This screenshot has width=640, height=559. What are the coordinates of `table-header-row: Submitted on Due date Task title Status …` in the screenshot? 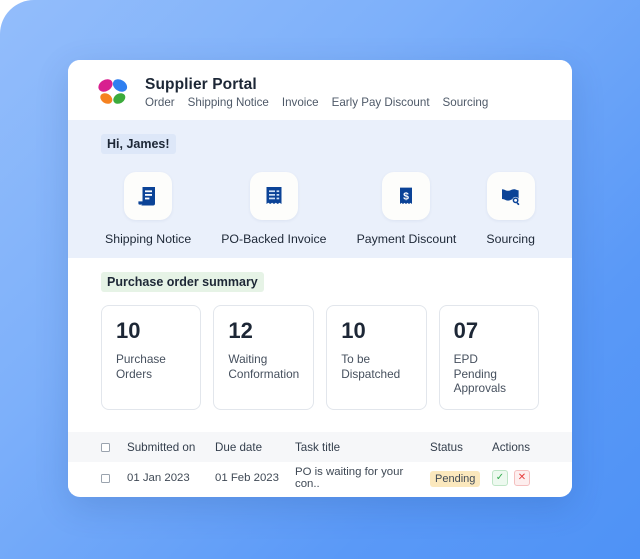 It's located at (320, 447).